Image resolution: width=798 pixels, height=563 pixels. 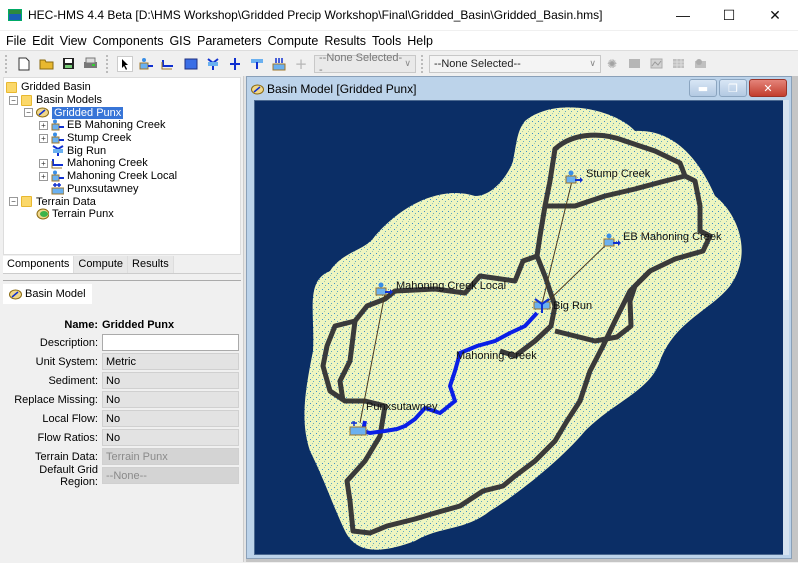 What do you see at coordinates (656, 64) in the screenshot?
I see `graph-icon` at bounding box center [656, 64].